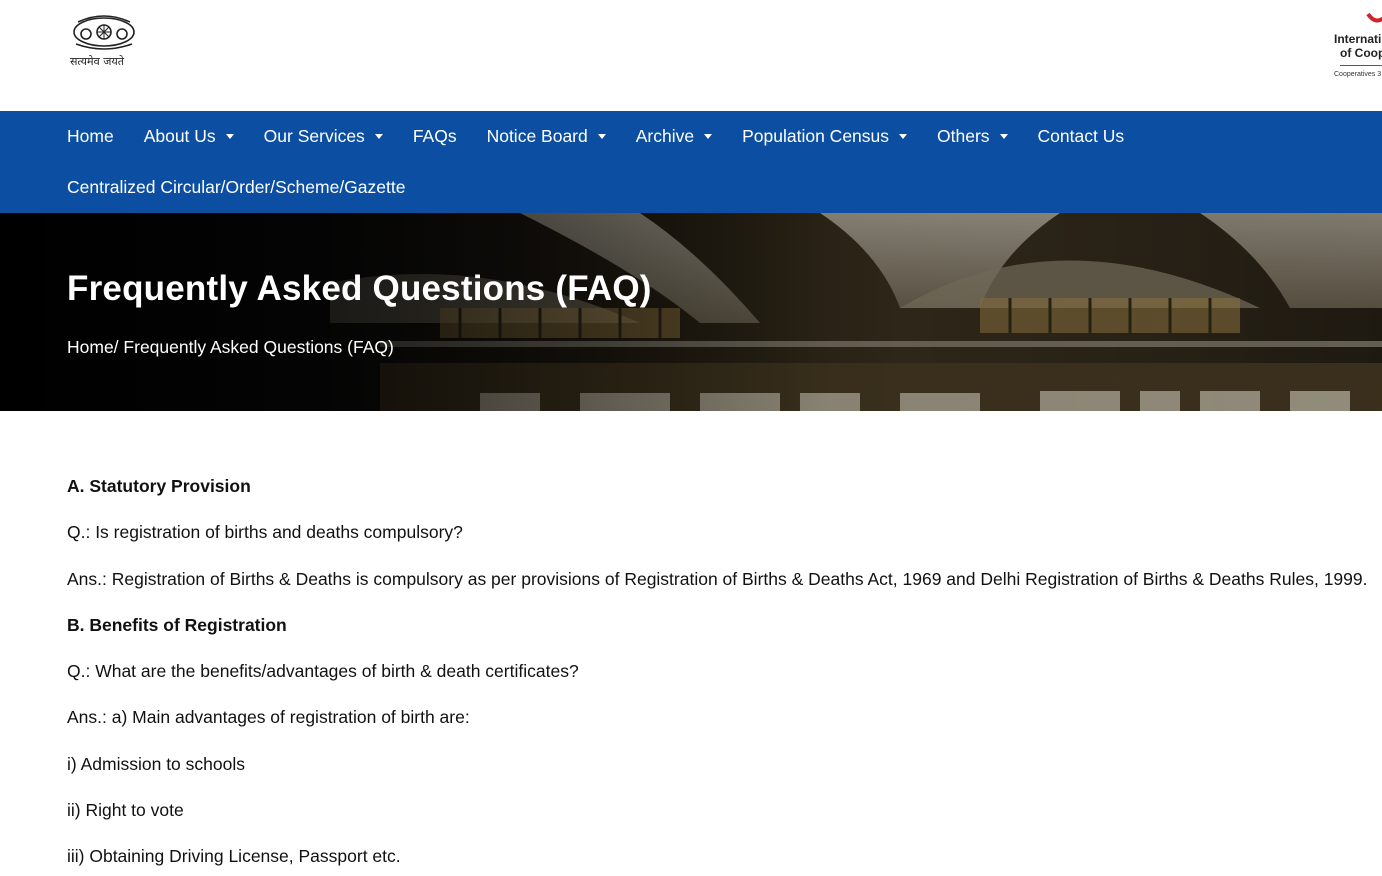 The image size is (1382, 876). Describe the element at coordinates (359, 288) in the screenshot. I see `page-title: Frequently Asked Questions (FAQ)` at that location.